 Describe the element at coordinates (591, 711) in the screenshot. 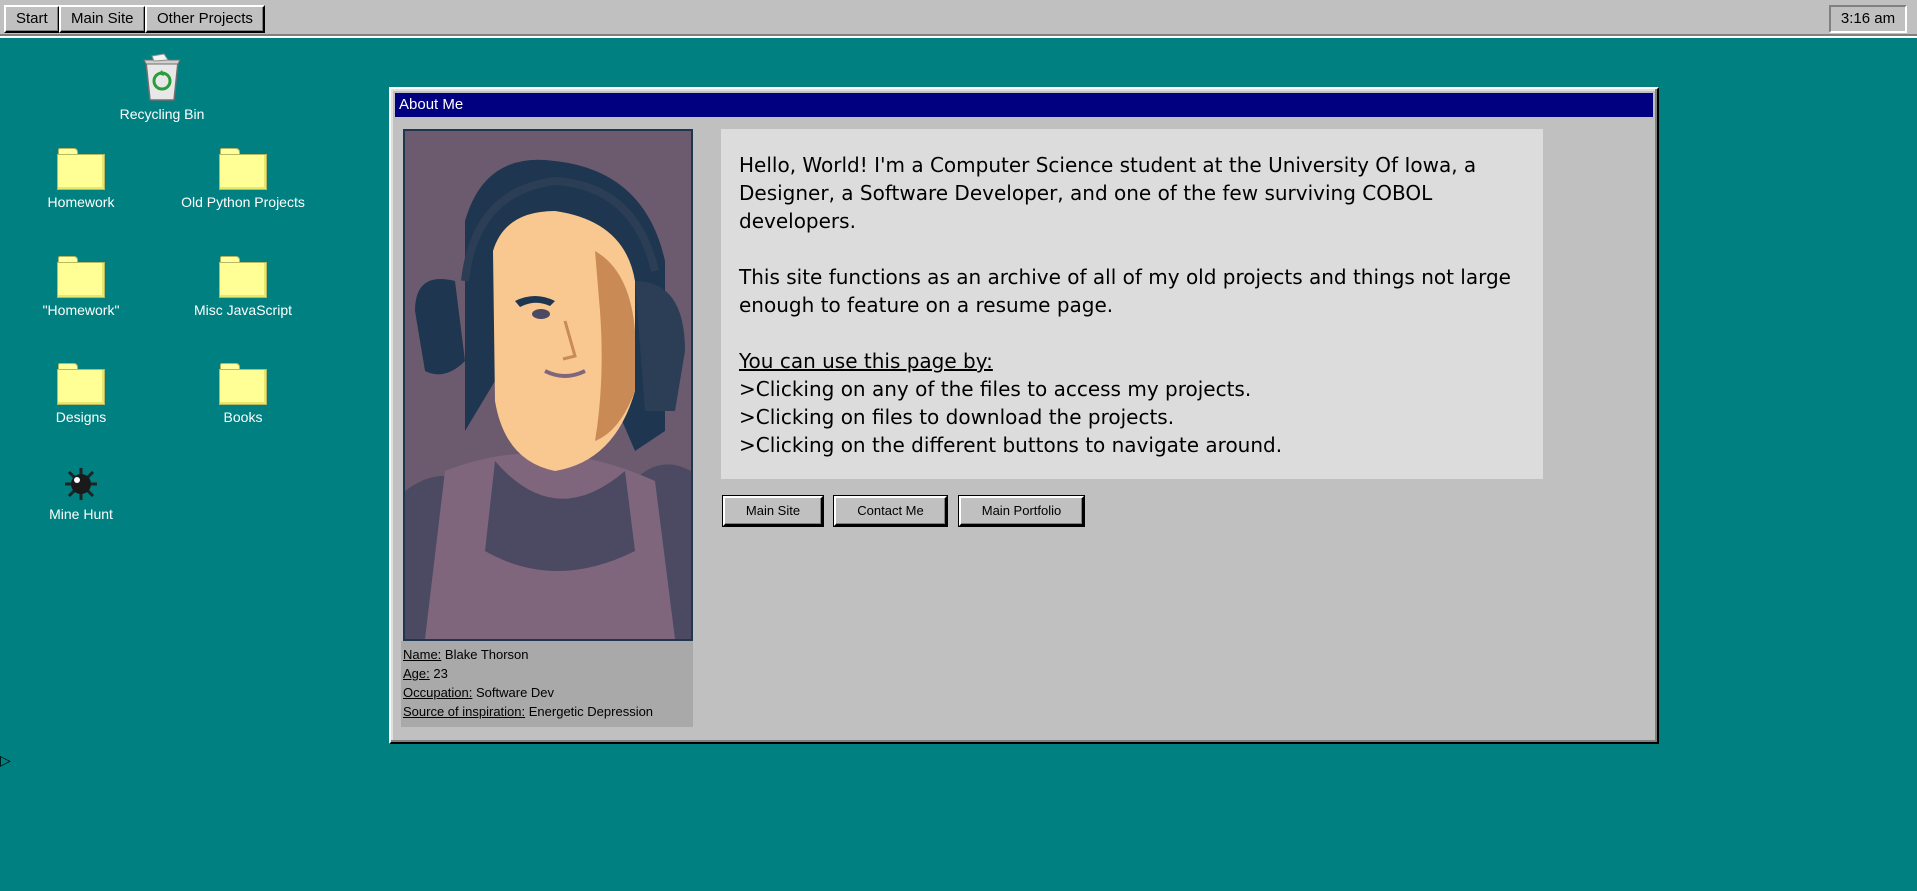

I see `inspiration-value: Energetic Depression` at that location.